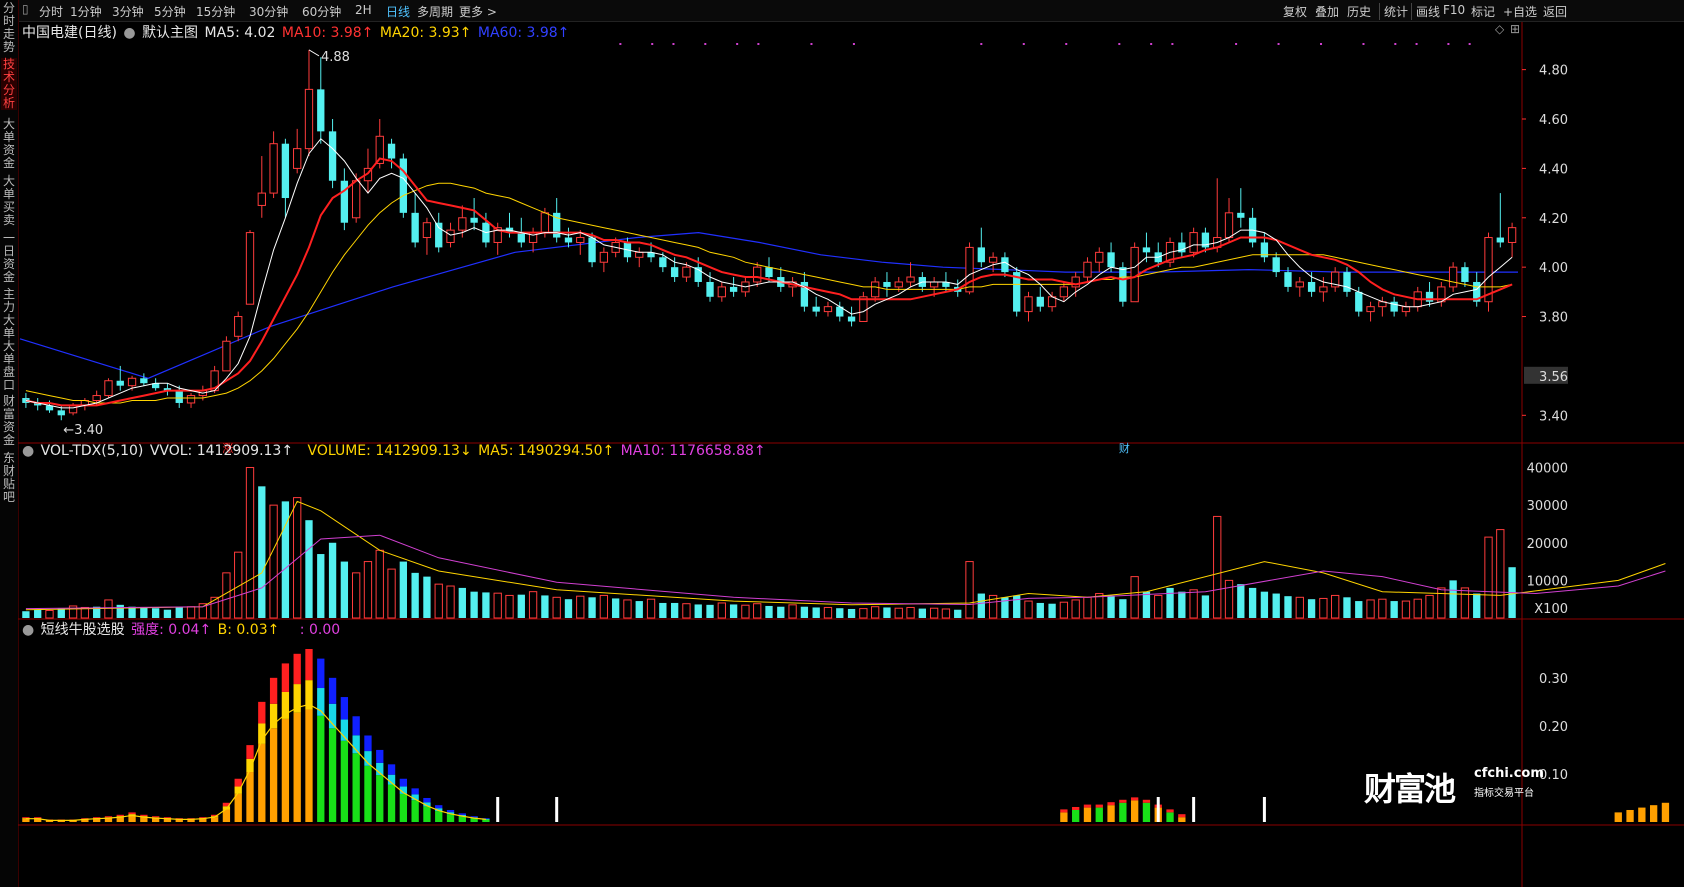  I want to click on indicator-name: 短线牛股选股, so click(83, 630).